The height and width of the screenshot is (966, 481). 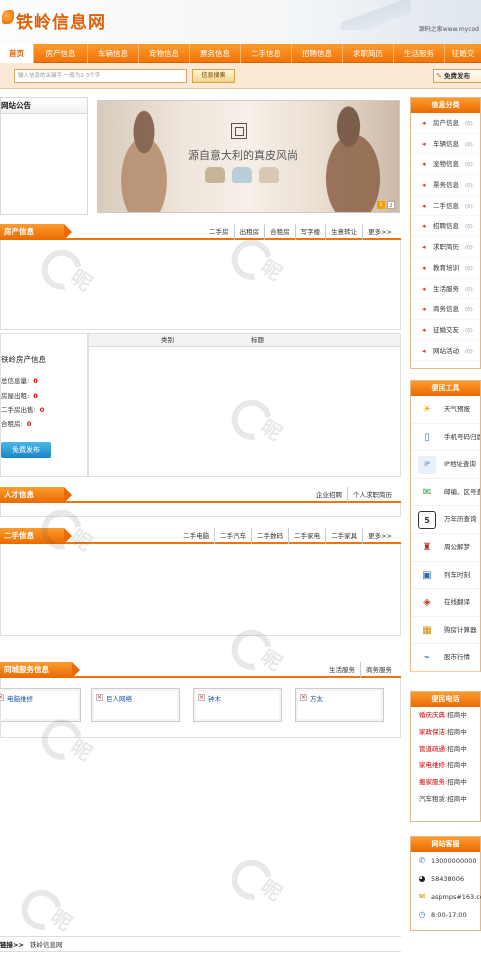 I want to click on tool-item-dream: ♜ 周公解梦, so click(x=445, y=548).